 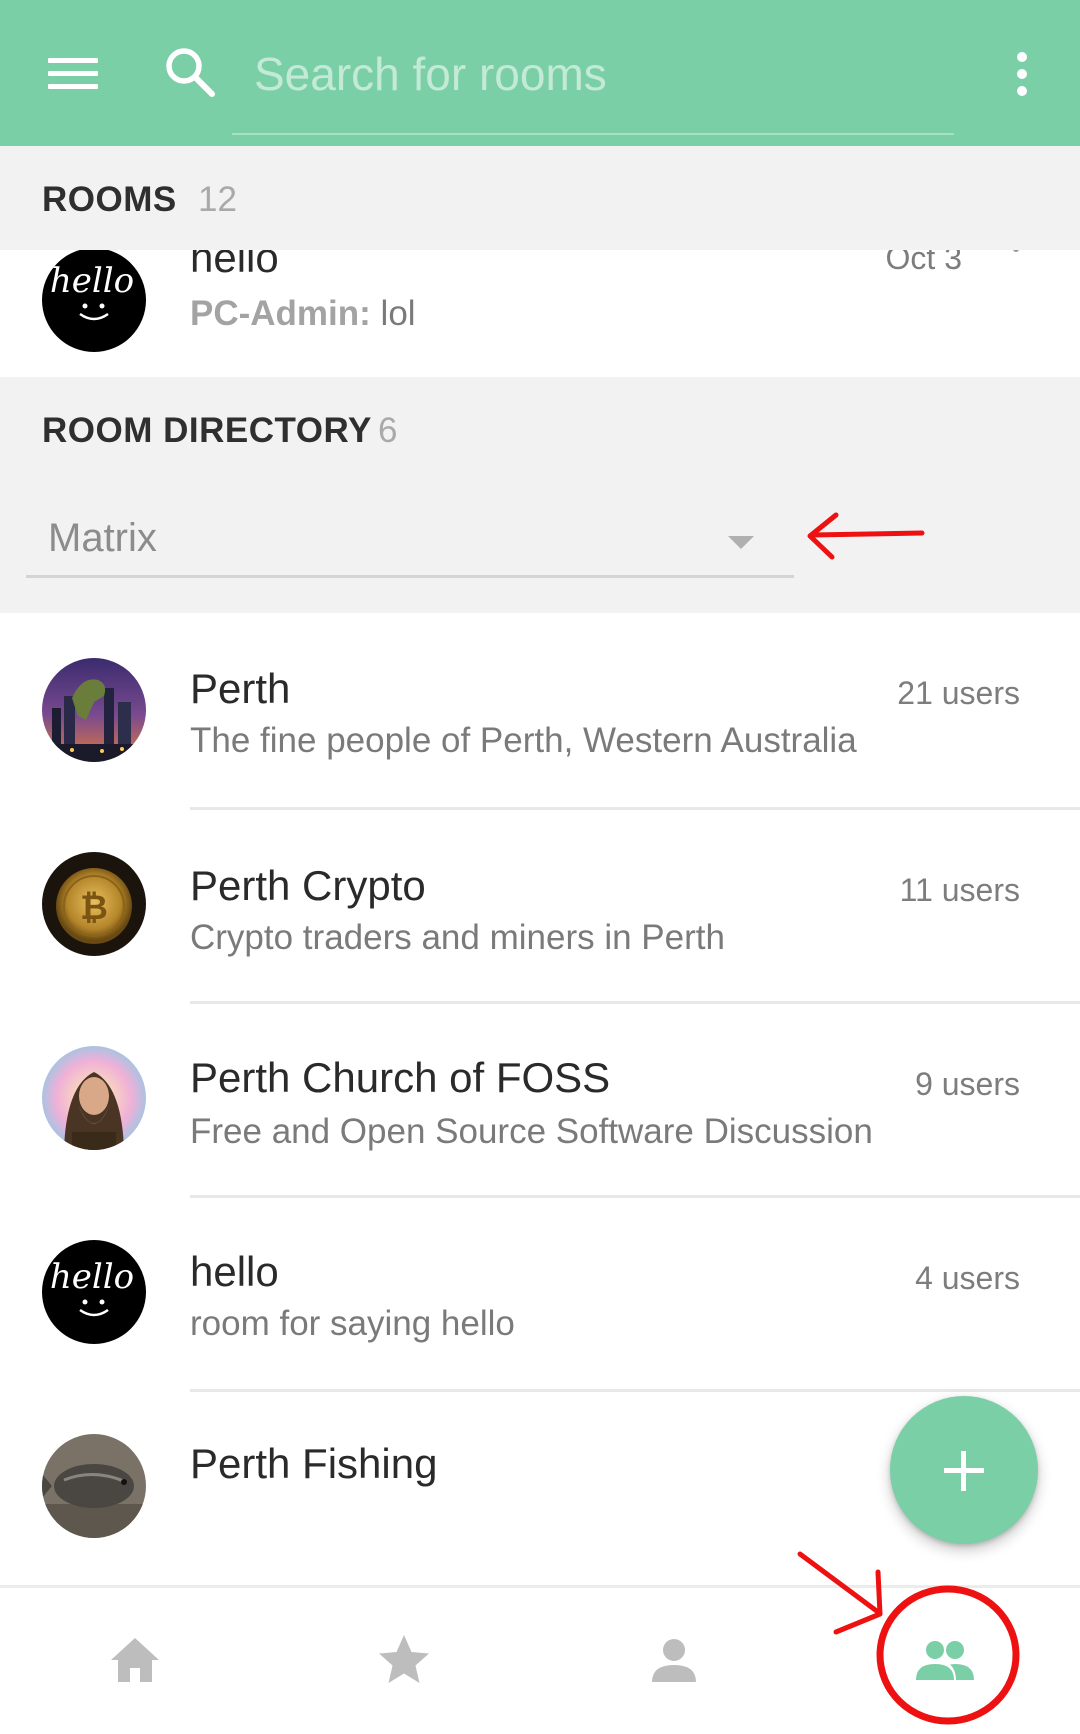 I want to click on more-vert-icon, so click(x=1022, y=74).